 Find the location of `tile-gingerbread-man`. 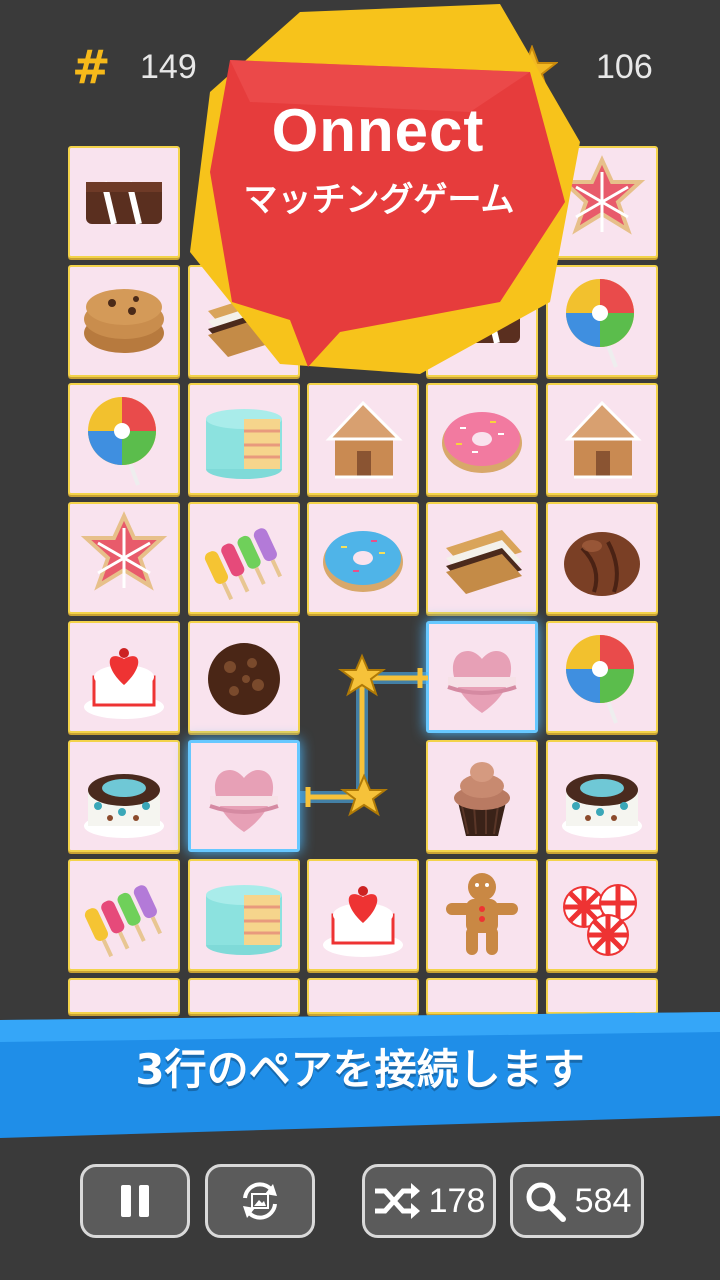

tile-gingerbread-man is located at coordinates (482, 915).